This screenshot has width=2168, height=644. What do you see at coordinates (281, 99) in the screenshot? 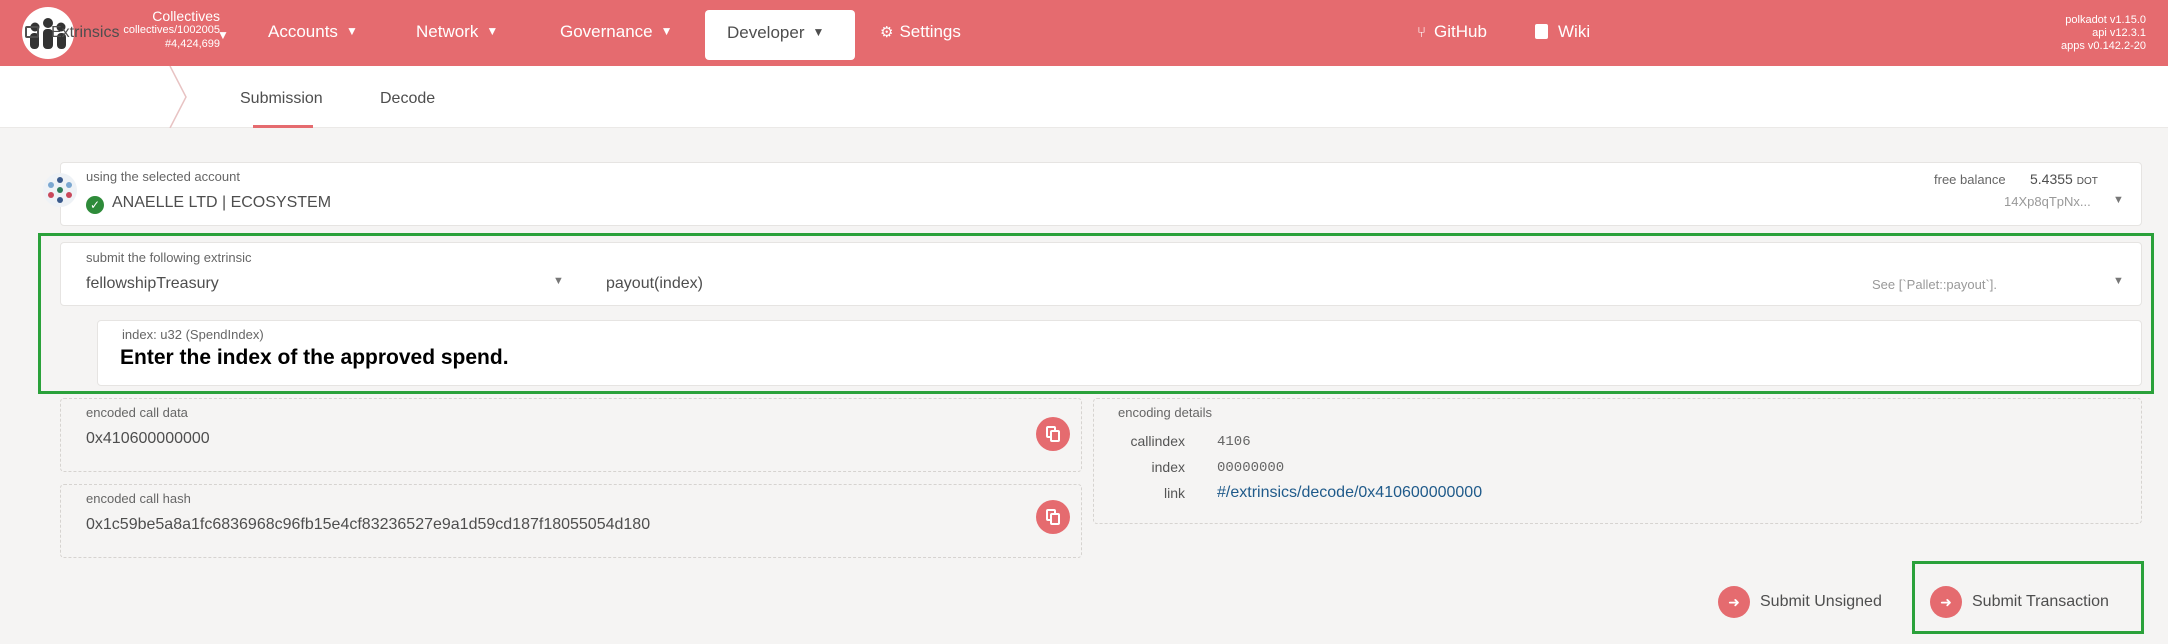
I see `tab-submission: Submission` at bounding box center [281, 99].